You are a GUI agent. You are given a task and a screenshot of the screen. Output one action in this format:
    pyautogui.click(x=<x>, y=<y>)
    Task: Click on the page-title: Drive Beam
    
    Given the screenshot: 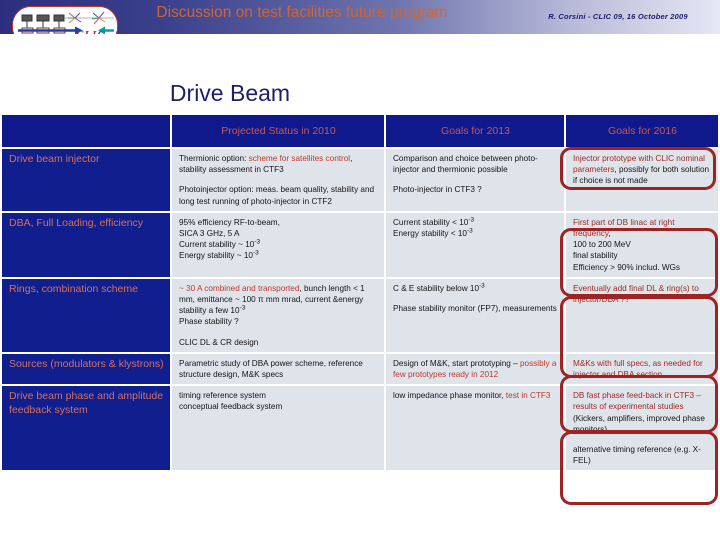 What is the action you would take?
    pyautogui.click(x=230, y=93)
    